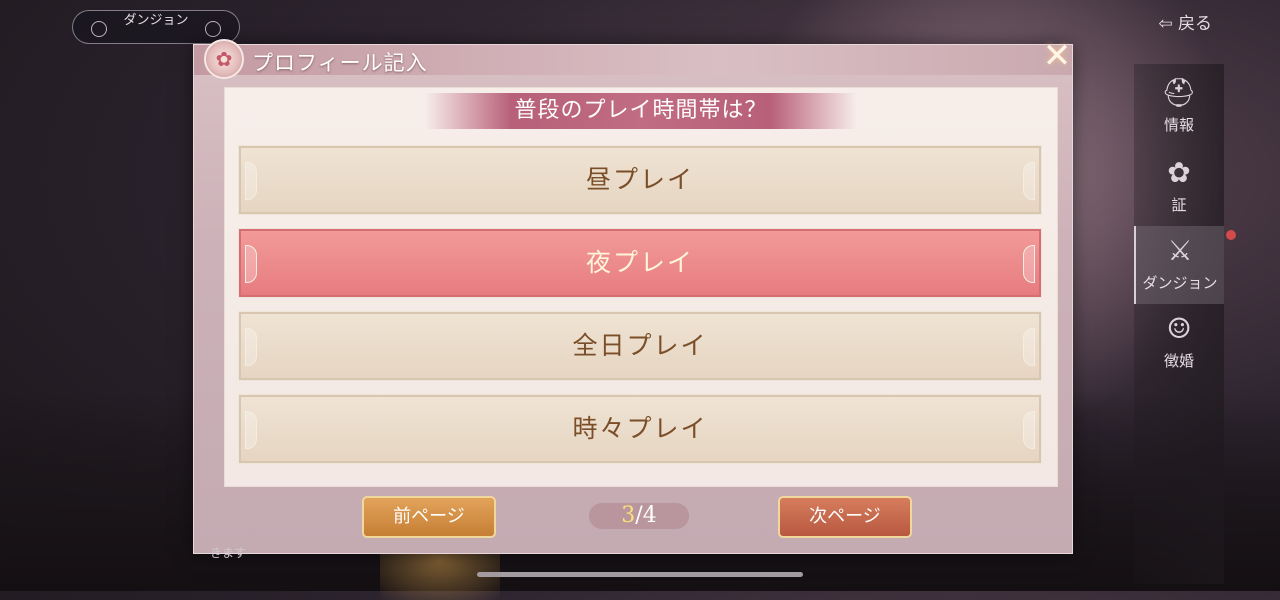 Image resolution: width=1280 pixels, height=600 pixels. I want to click on option-night-play: 夜プレイ, so click(640, 263).